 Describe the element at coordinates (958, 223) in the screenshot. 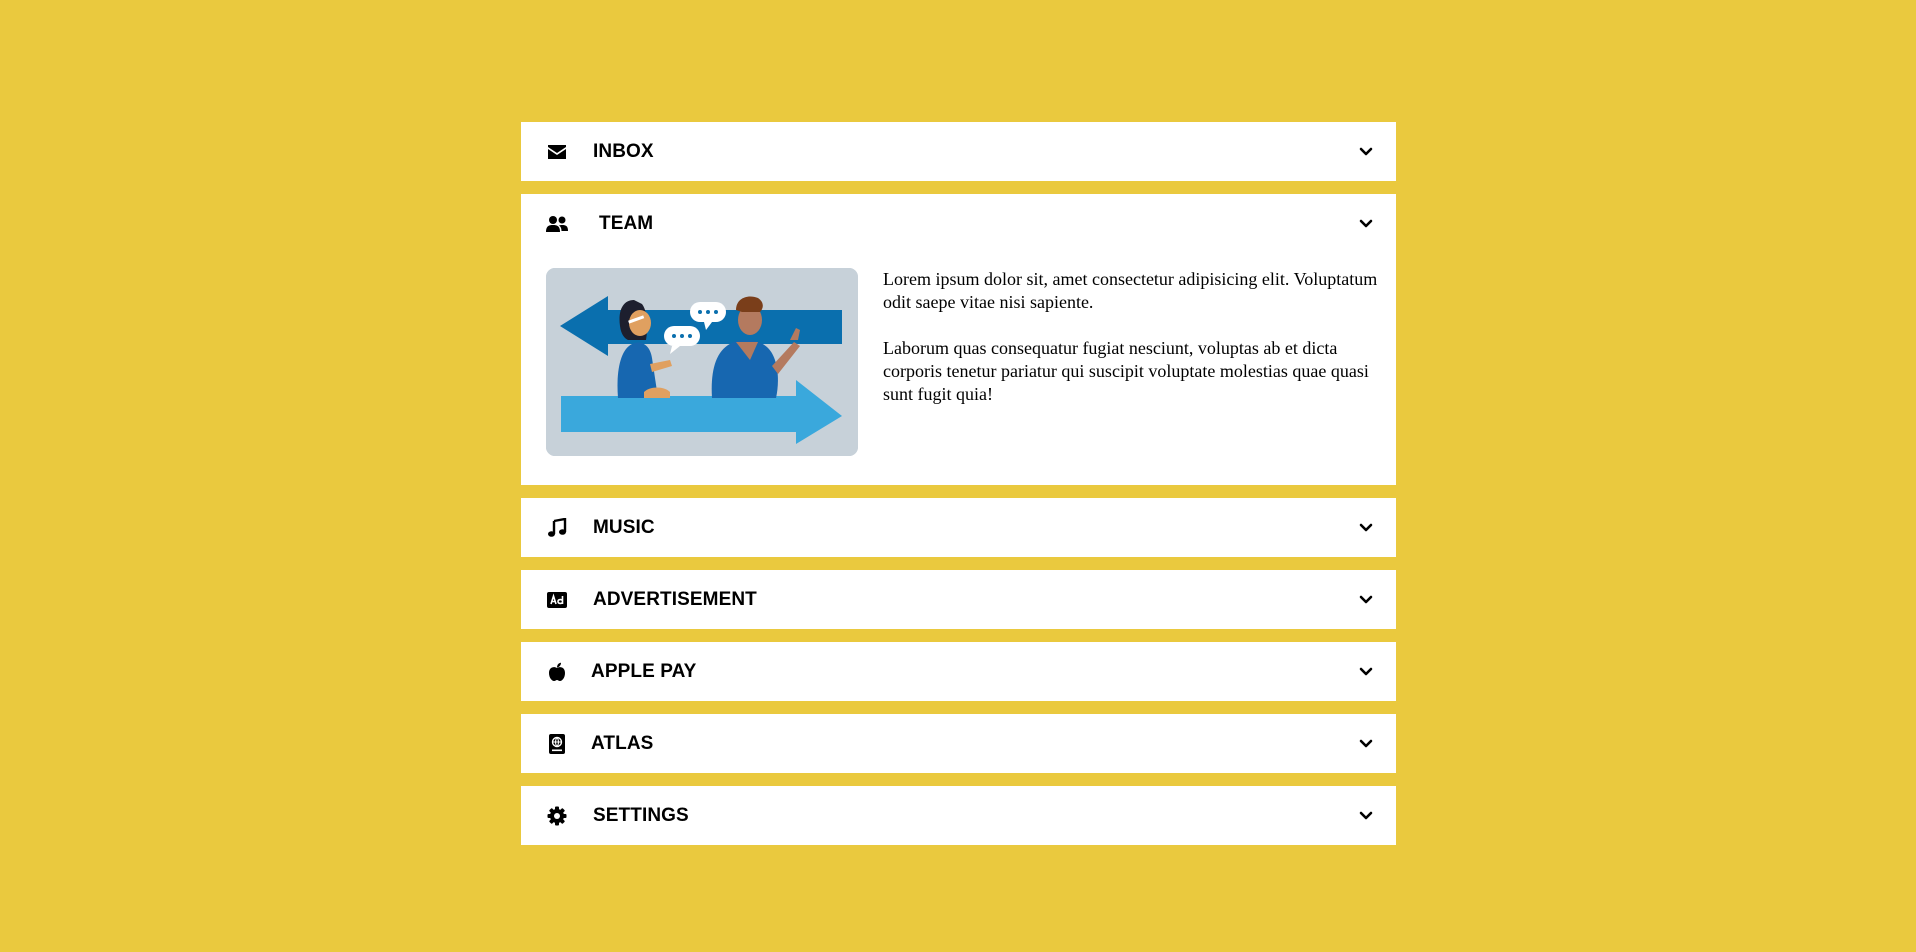

I see `accordion-header-team: TEAM` at that location.